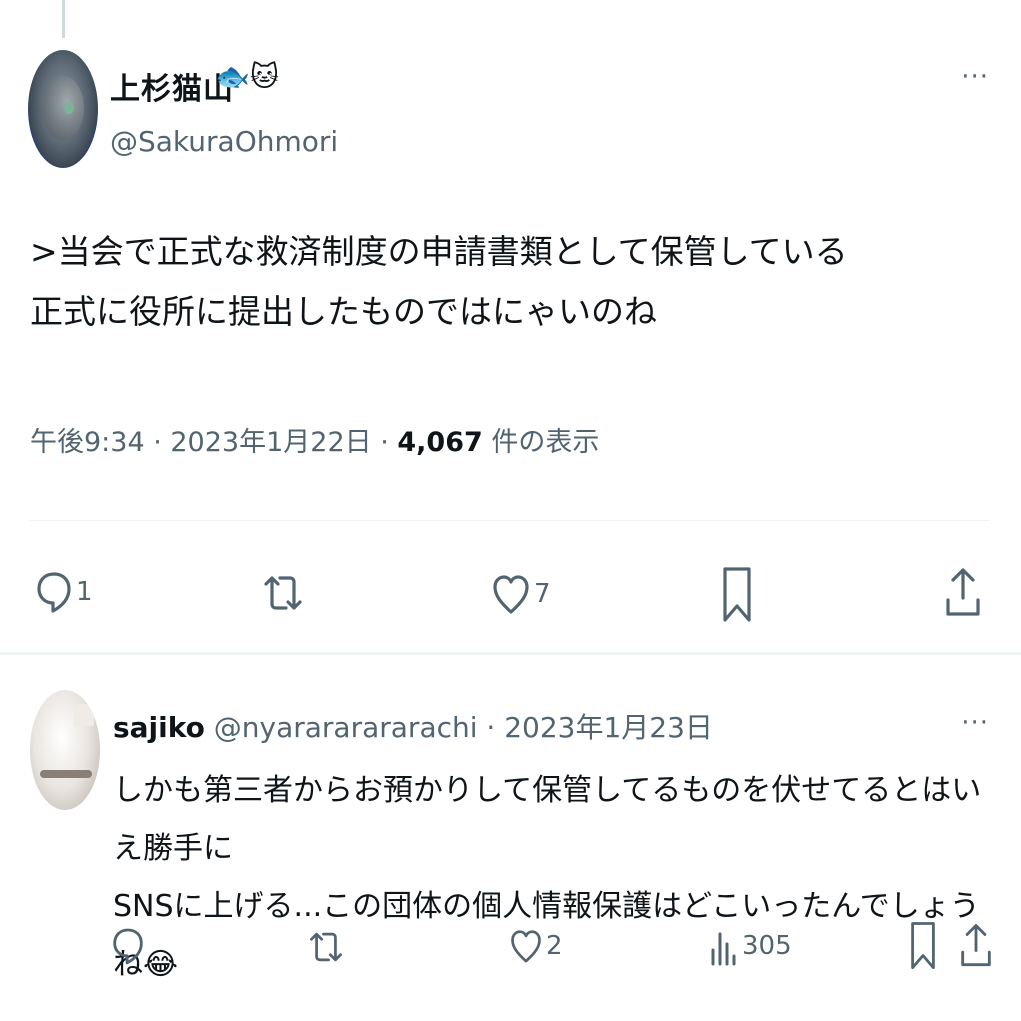 The width and height of the screenshot is (1021, 1021). What do you see at coordinates (554, 946) in the screenshot?
I see `reply-like-count: 2` at bounding box center [554, 946].